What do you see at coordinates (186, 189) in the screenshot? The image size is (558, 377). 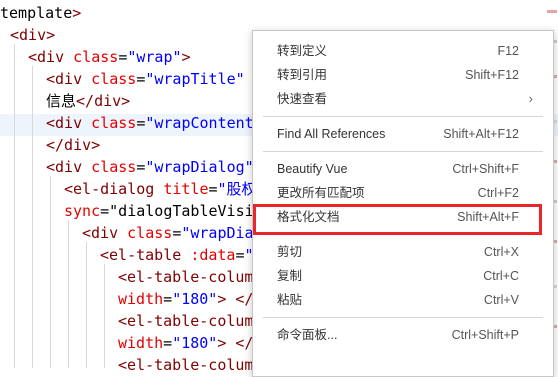 I see `code-token: title` at bounding box center [186, 189].